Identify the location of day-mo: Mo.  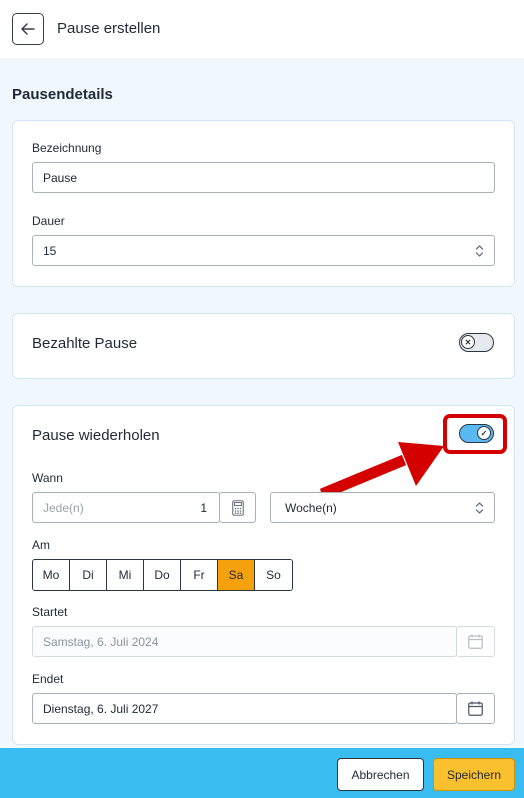
(51, 575).